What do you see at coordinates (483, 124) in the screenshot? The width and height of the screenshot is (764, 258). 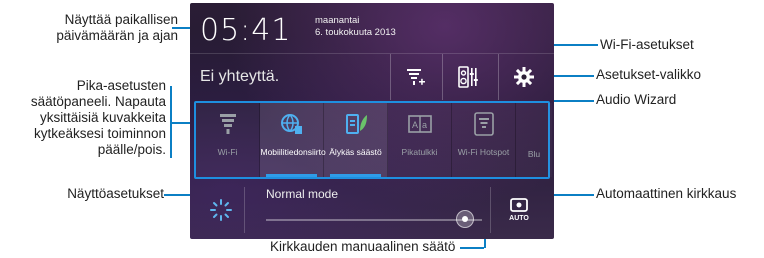 I see `wifi-hotspot-icon` at bounding box center [483, 124].